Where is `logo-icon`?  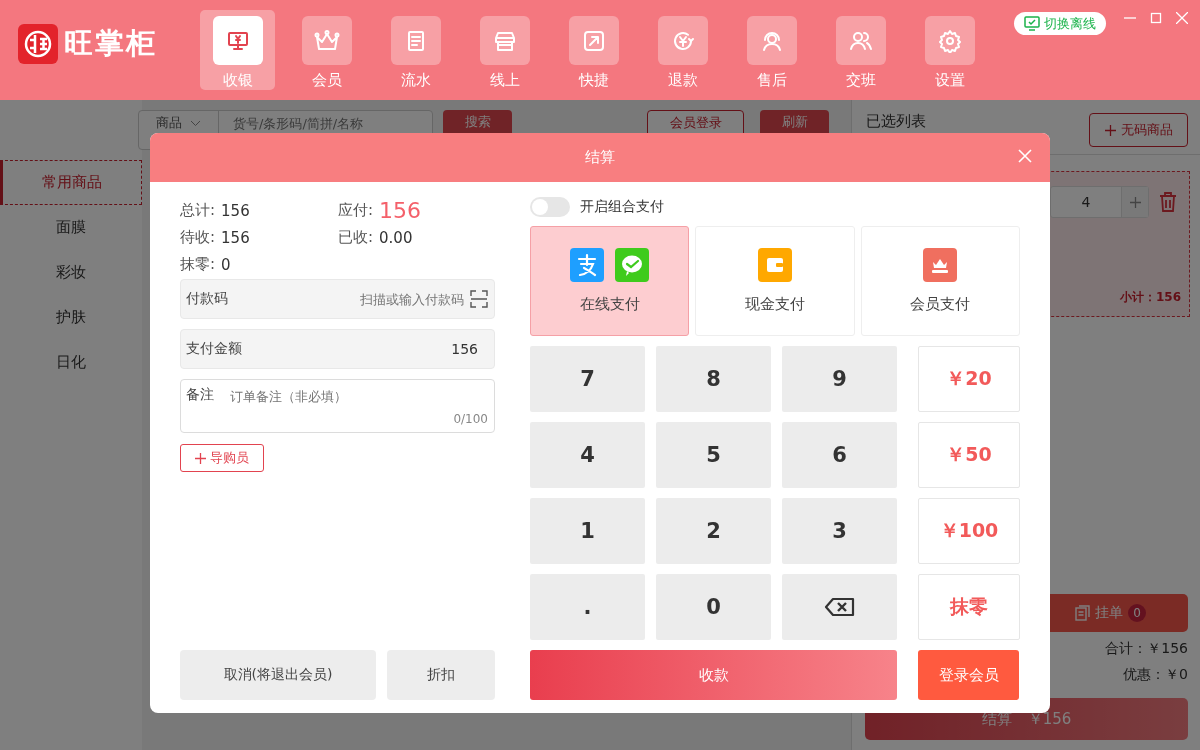
logo-icon is located at coordinates (38, 44).